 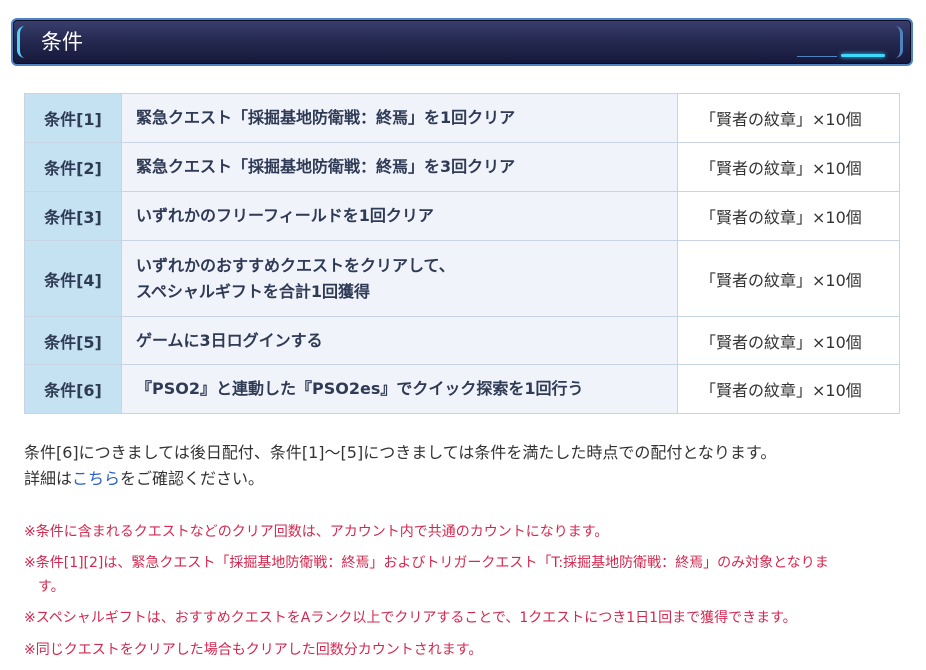 What do you see at coordinates (399, 118) in the screenshot?
I see `condition-description: 緊急クエスト「採掘基地防衛戦：終焉」を1回クリア` at bounding box center [399, 118].